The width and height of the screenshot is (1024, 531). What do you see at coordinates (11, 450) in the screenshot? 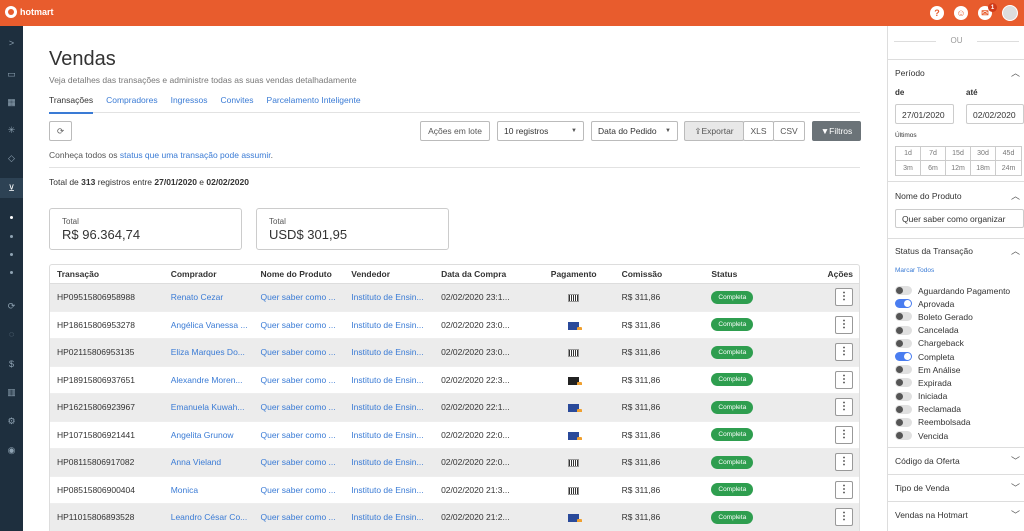
I see `user-icon: ◉` at bounding box center [11, 450].